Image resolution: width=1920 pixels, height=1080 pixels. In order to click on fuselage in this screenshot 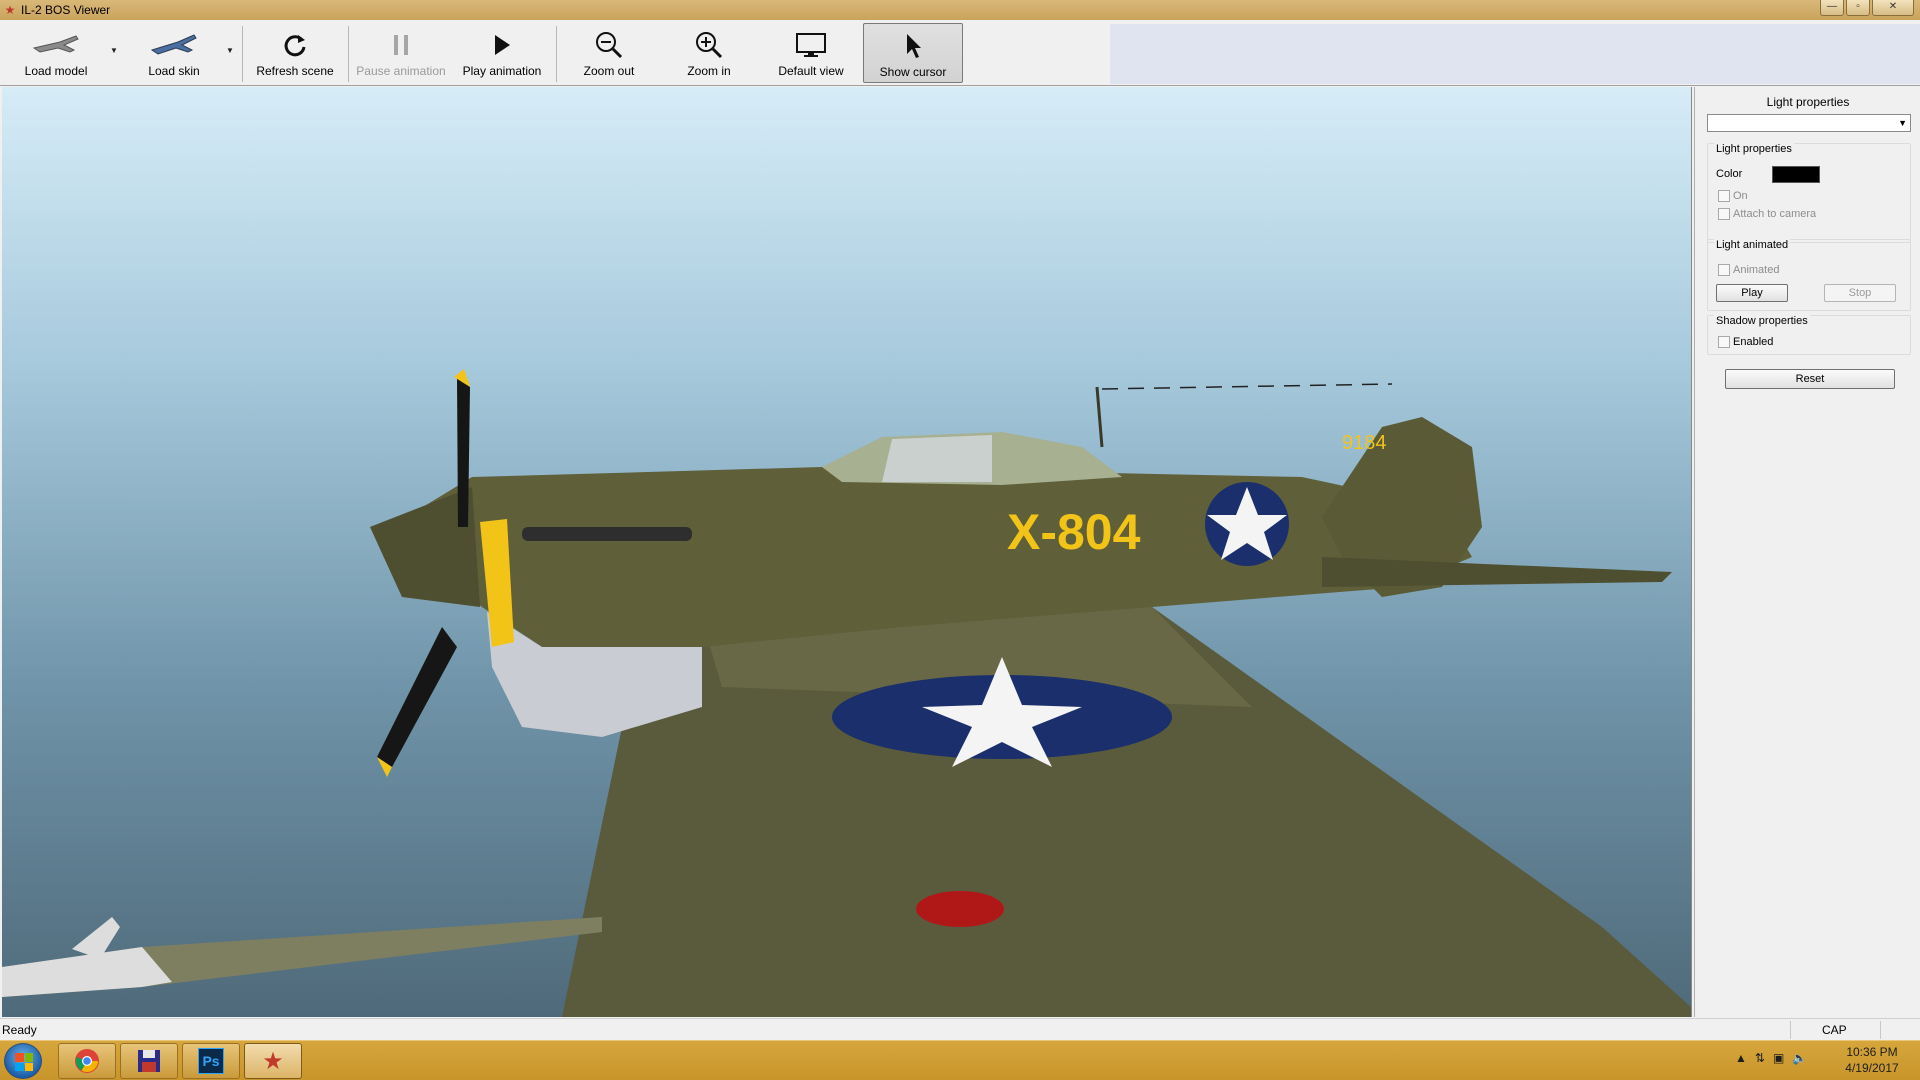, I will do `click(927, 557)`.